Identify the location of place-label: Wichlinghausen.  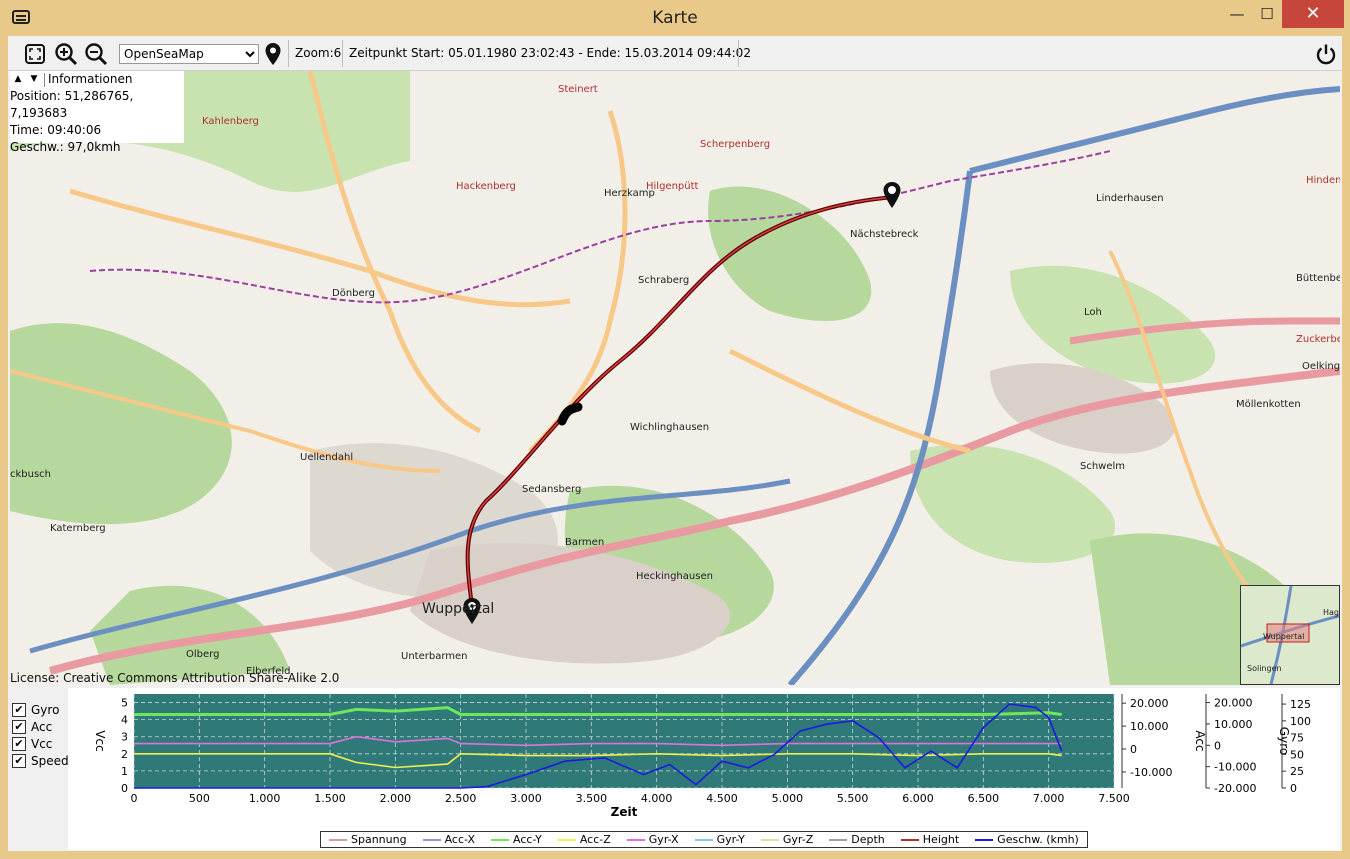
(670, 427).